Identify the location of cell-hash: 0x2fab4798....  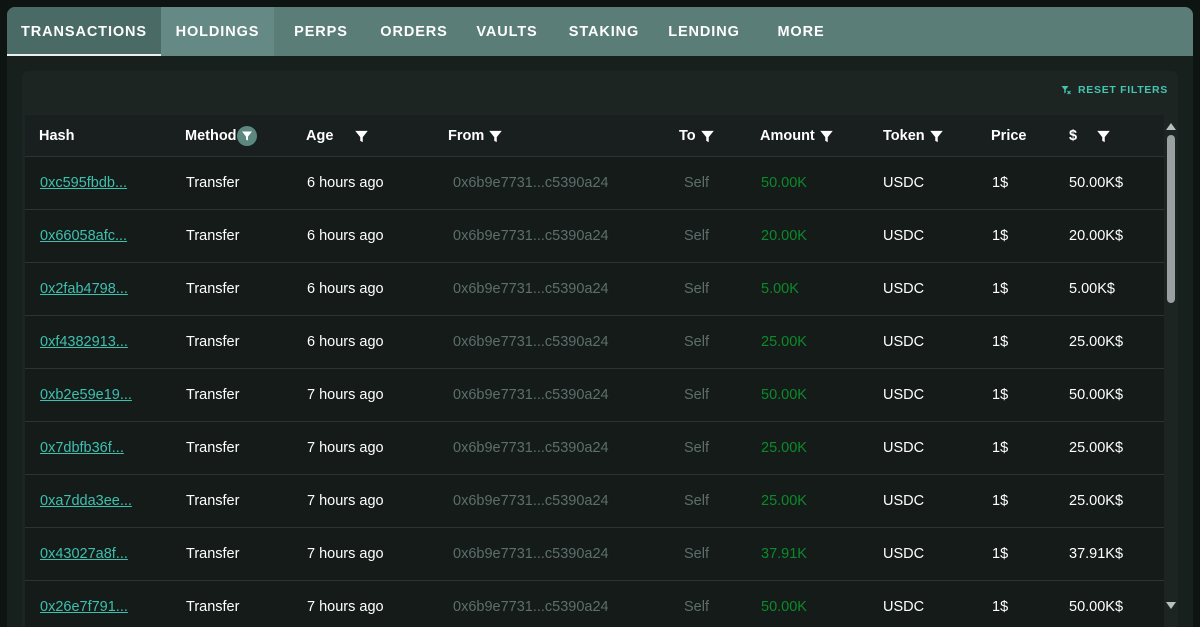
(84, 289).